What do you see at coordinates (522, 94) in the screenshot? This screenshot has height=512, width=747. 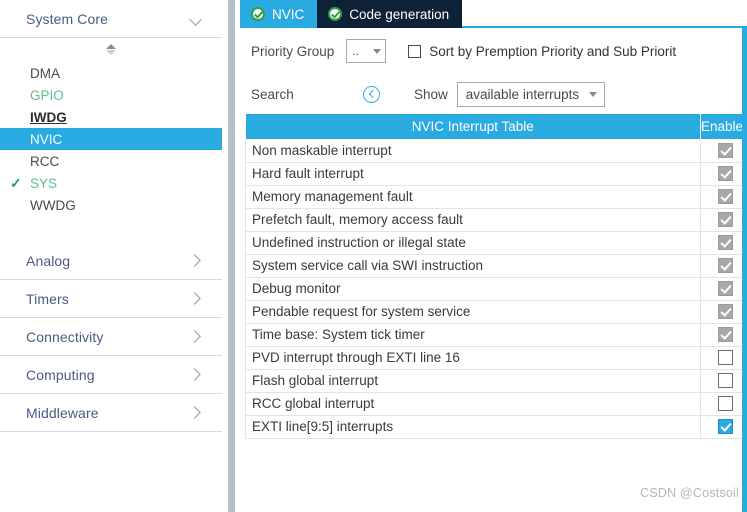 I see `show-filter-value: available interrupts` at bounding box center [522, 94].